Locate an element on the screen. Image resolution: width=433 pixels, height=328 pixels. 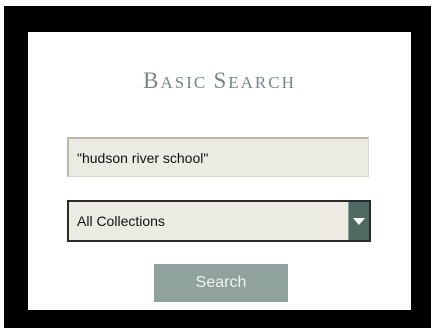
dropdown-toggle is located at coordinates (358, 221).